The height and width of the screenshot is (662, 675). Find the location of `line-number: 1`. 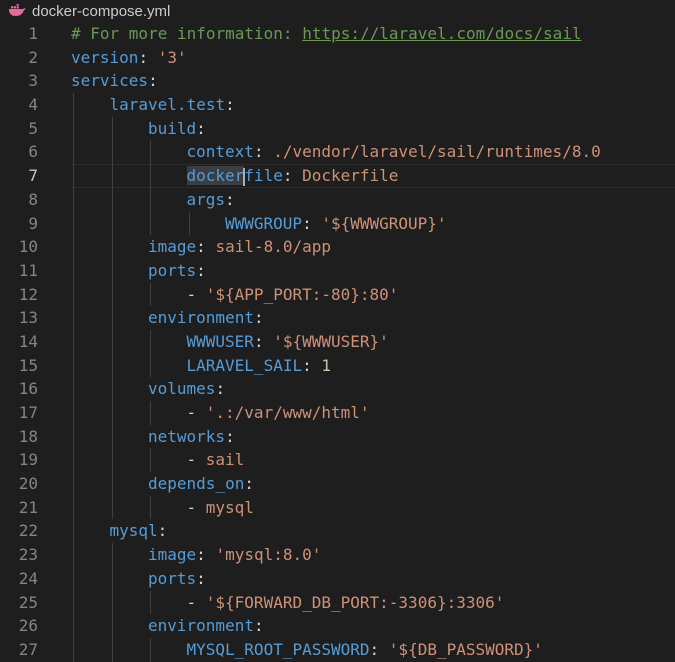

line-number: 1 is located at coordinates (33, 33).